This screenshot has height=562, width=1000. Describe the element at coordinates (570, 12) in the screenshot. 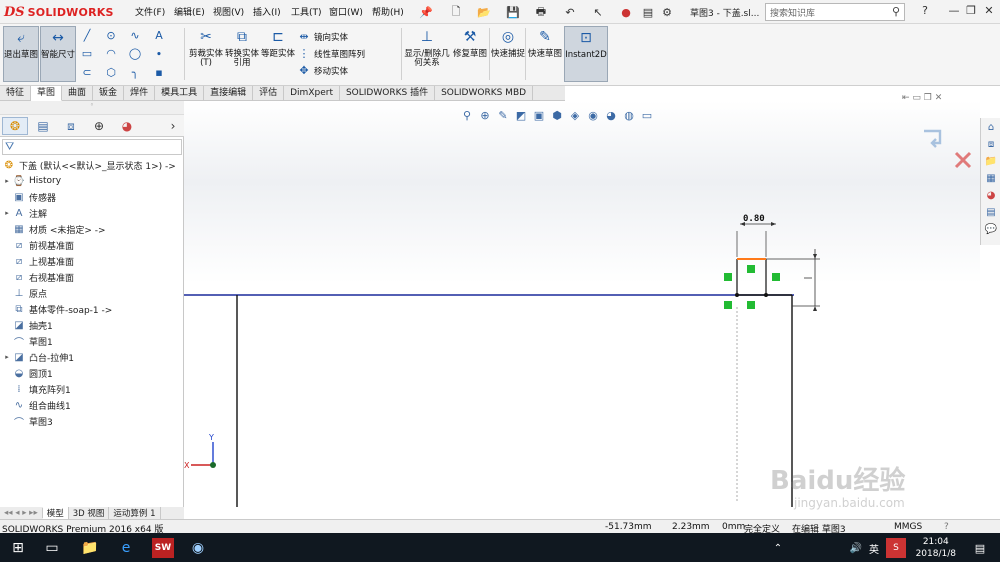

I see `undo-icon: ↶` at that location.